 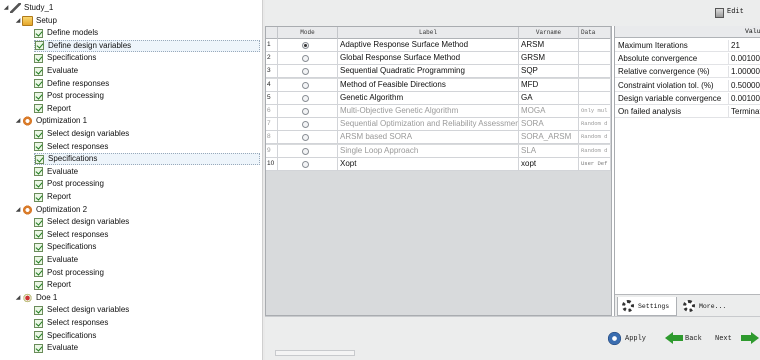 I want to click on settings-row: Constraint violation tol. (%) 0.500000, so click(x=687, y=85).